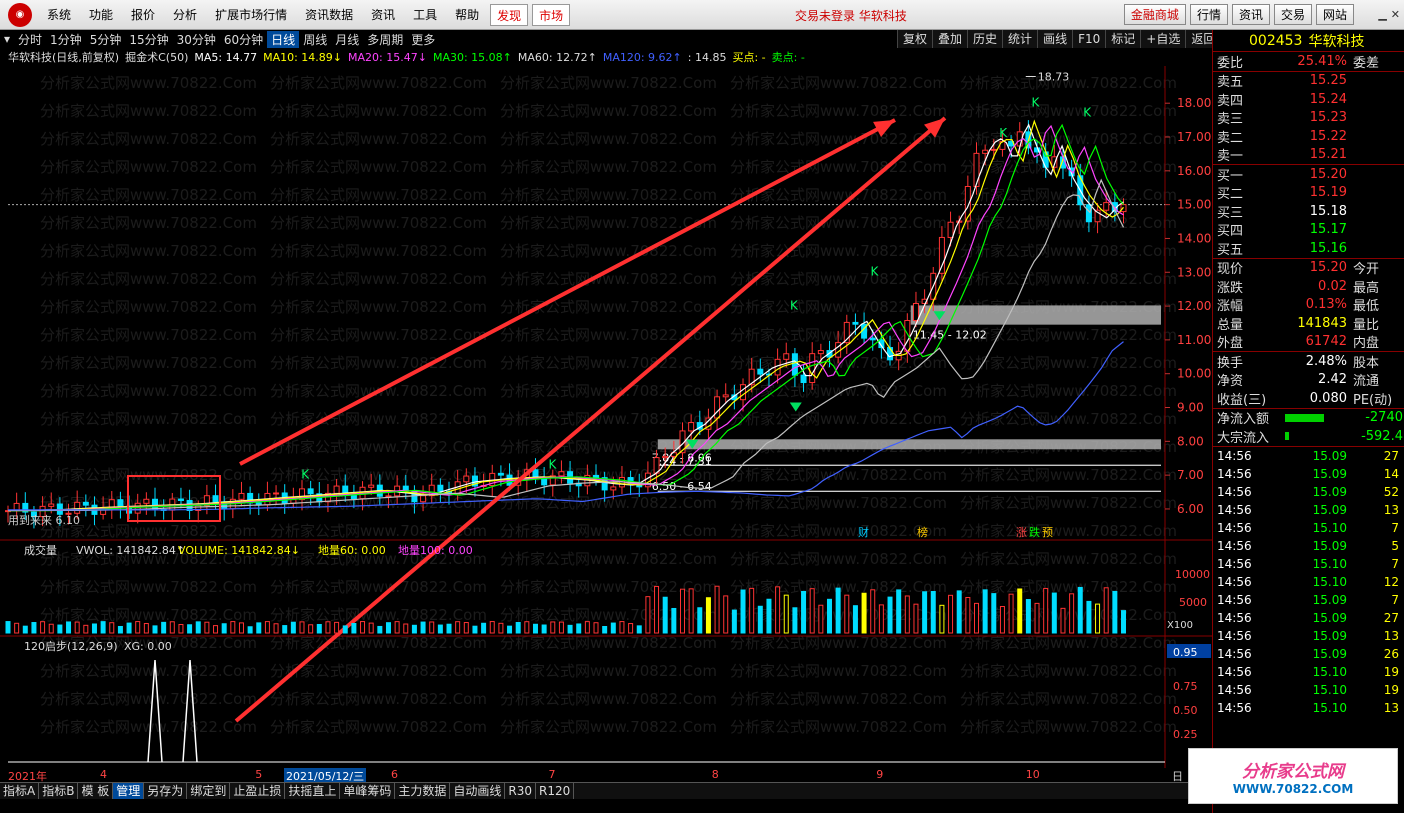  I want to click on menu-analysis: 分析, so click(185, 15).